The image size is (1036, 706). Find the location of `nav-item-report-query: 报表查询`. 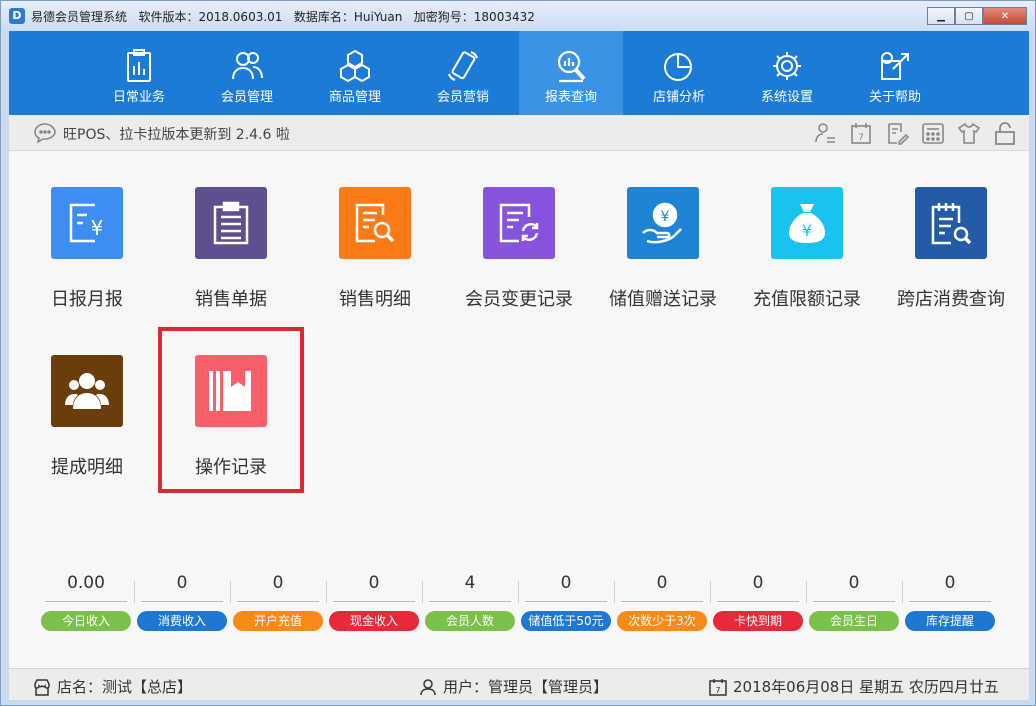

nav-item-report-query: 报表查询 is located at coordinates (571, 73).